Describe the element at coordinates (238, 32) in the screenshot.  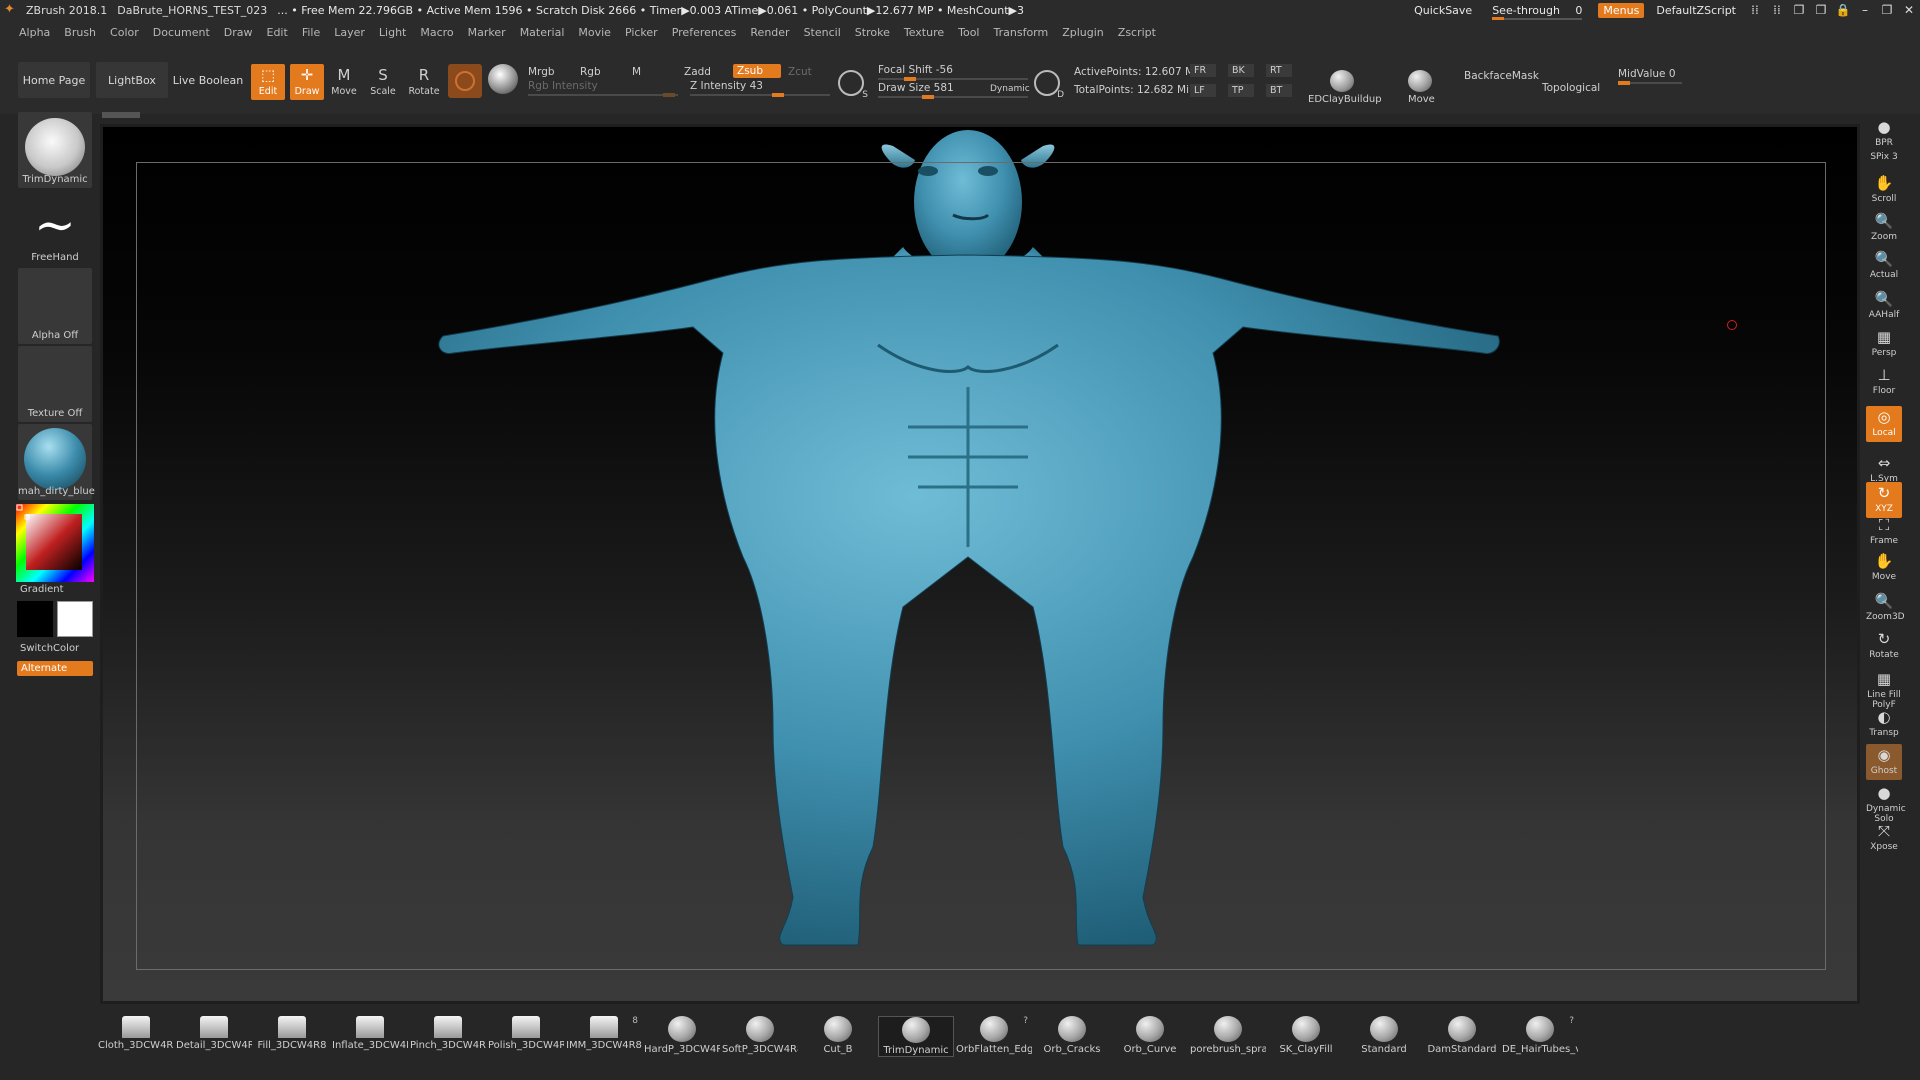
I see `menu-draw: Draw` at that location.